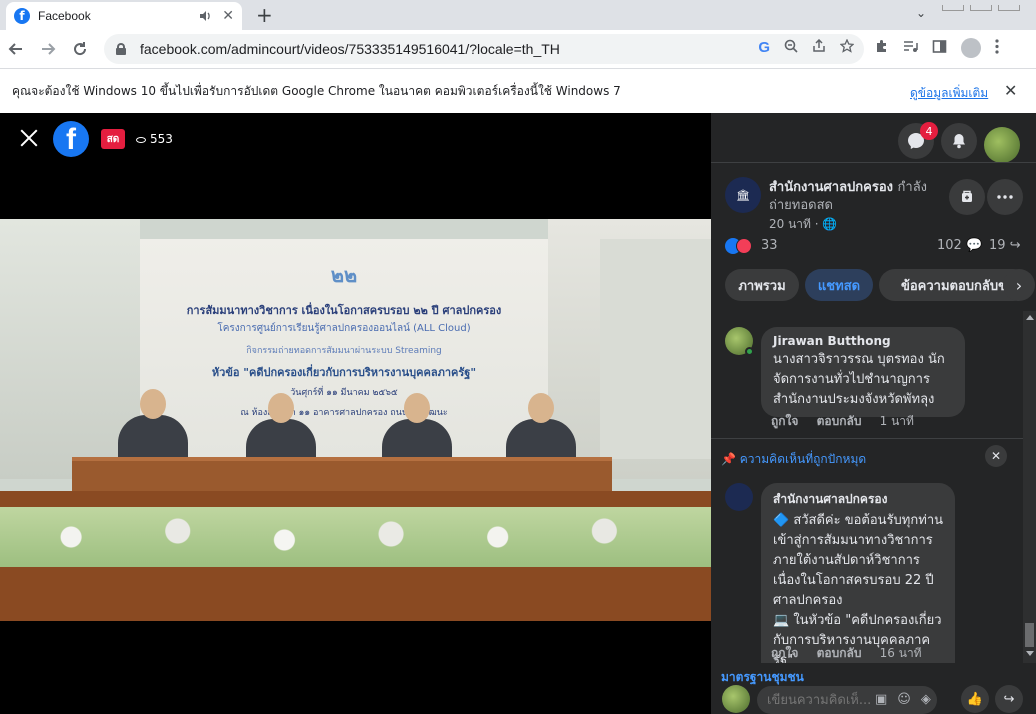 The height and width of the screenshot is (714, 1036). What do you see at coordinates (873, 162) in the screenshot?
I see `panel-divider` at bounding box center [873, 162].